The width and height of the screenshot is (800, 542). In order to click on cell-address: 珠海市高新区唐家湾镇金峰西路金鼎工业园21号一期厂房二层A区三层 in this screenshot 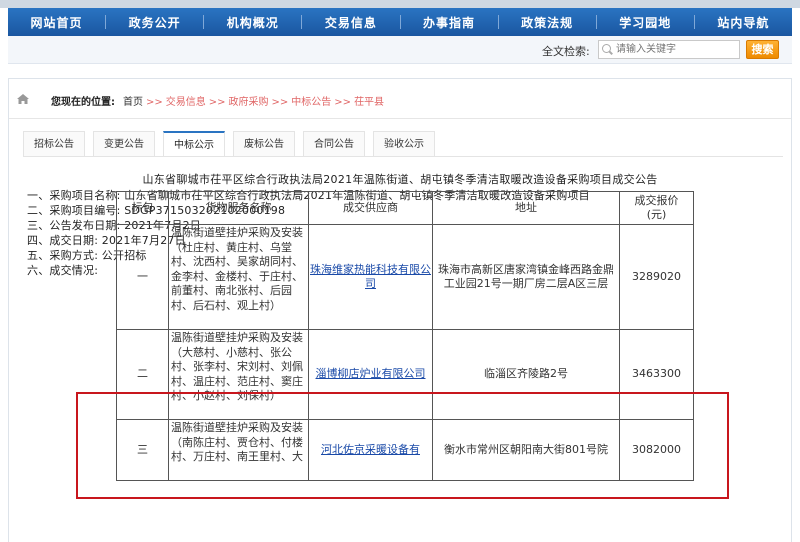, I will do `click(526, 277)`.